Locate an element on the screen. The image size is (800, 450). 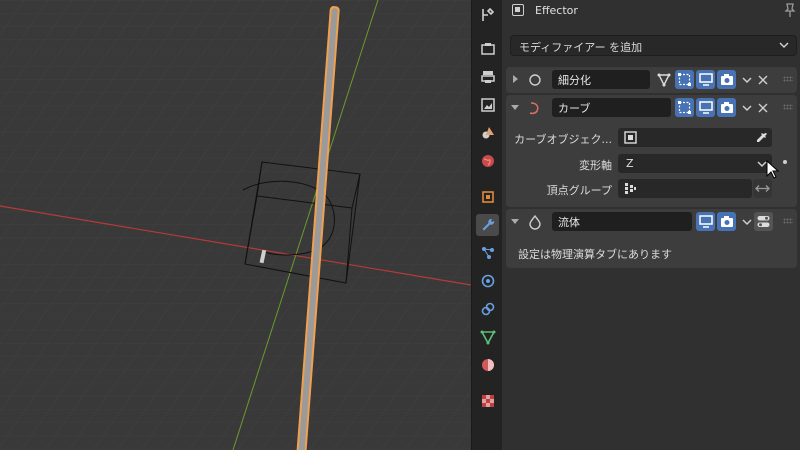
tab-particles is located at coordinates (487, 253).